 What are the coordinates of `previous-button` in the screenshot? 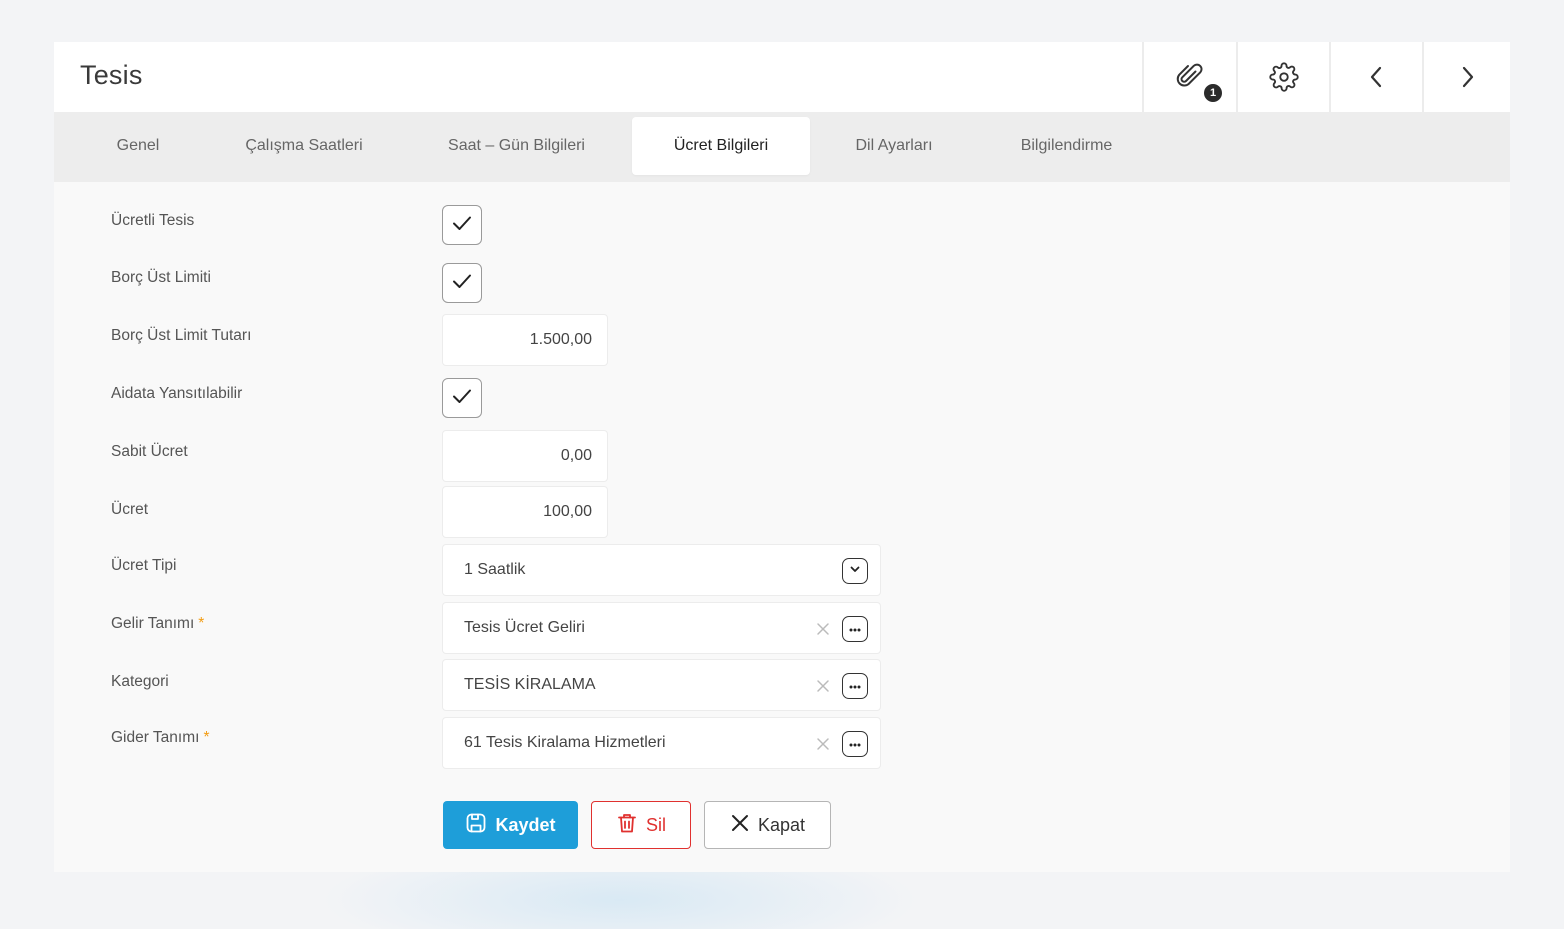 It's located at (1375, 77).